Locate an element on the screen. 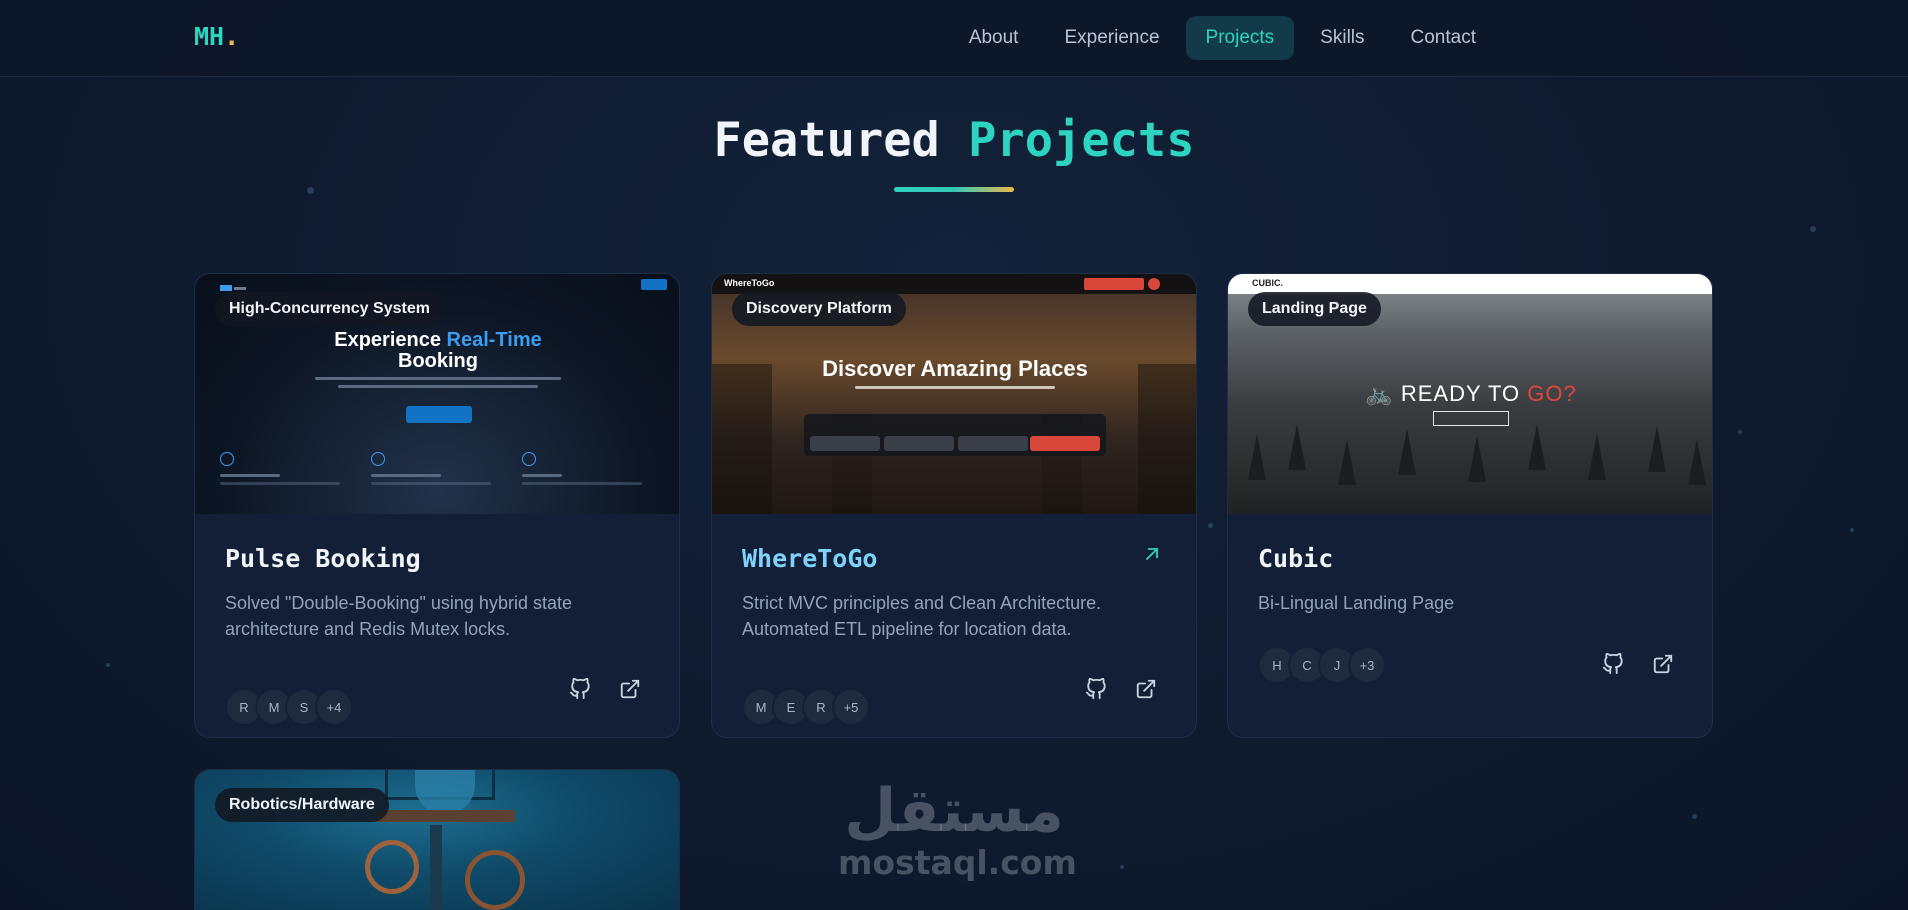 This screenshot has height=910, width=1908. nav-link-skills: Skills is located at coordinates (1342, 38).